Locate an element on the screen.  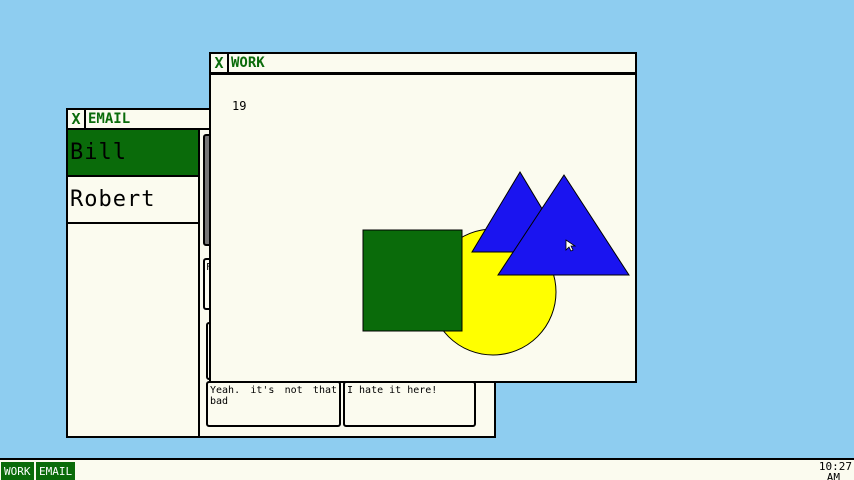
taskbar-clock: 10:27 AM is located at coordinates (835, 470).